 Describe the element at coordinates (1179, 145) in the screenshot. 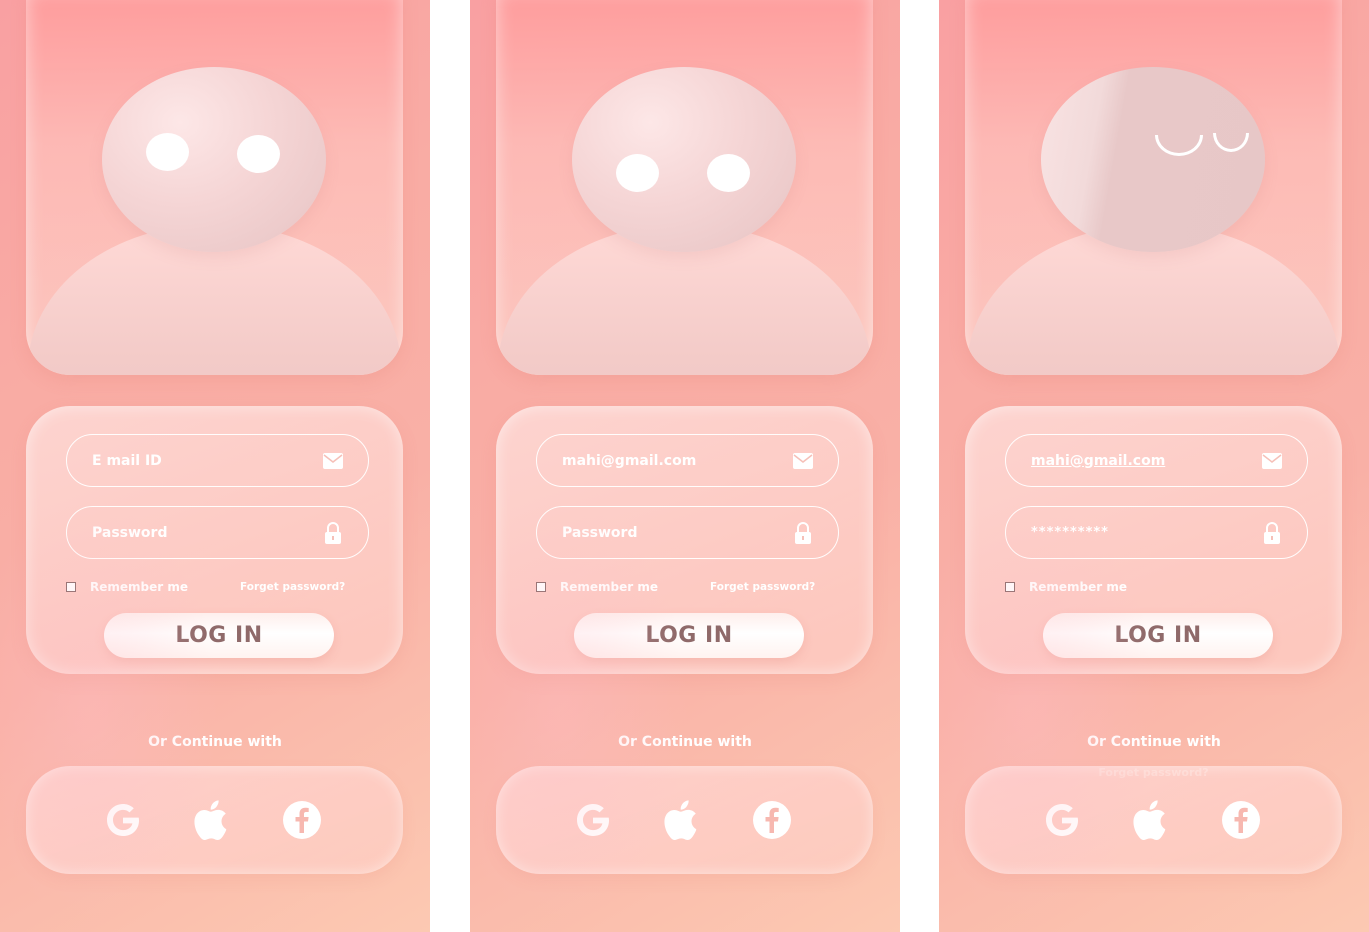

I see `avatar-left-closed-eye` at that location.